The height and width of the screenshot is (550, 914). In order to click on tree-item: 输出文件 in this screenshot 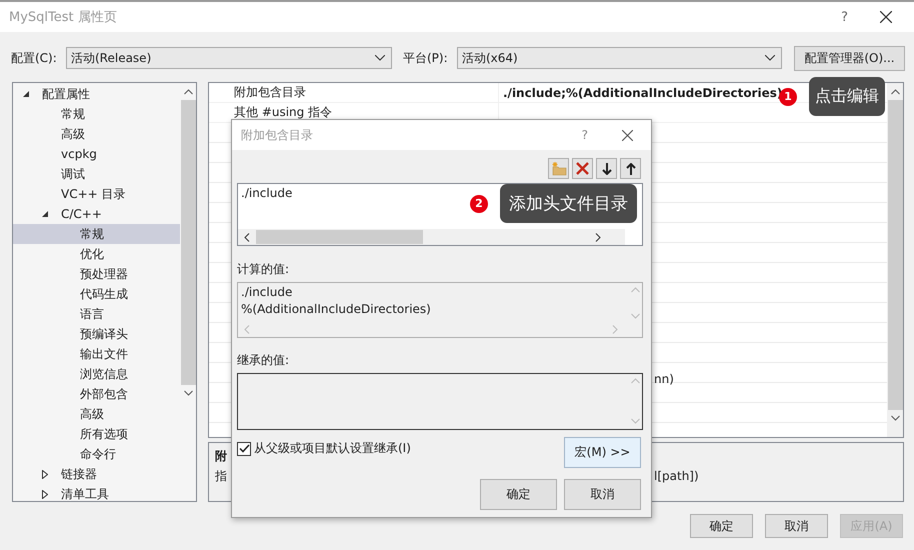, I will do `click(96, 354)`.